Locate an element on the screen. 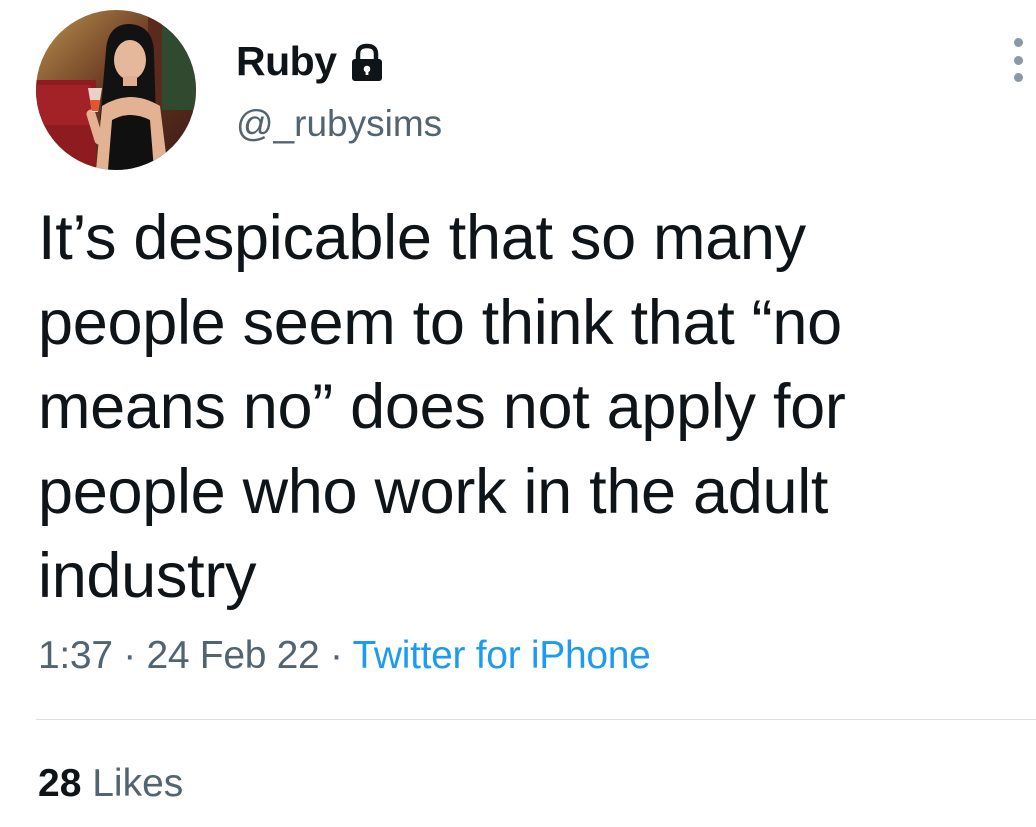  tweet-time: 1:37 is located at coordinates (75, 655).